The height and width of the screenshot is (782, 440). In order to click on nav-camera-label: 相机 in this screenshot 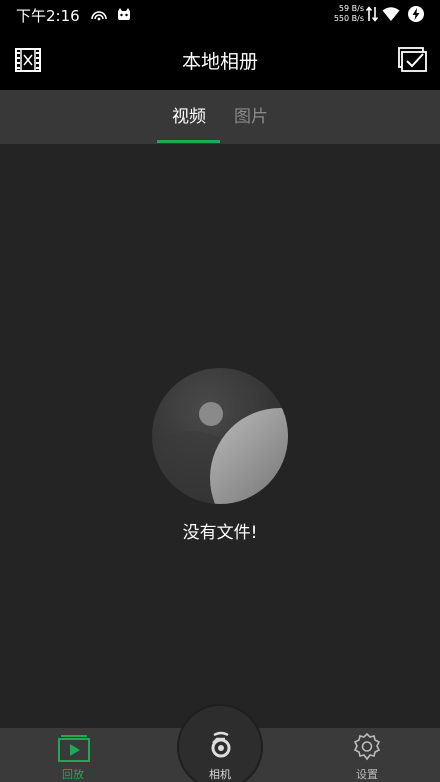, I will do `click(220, 774)`.